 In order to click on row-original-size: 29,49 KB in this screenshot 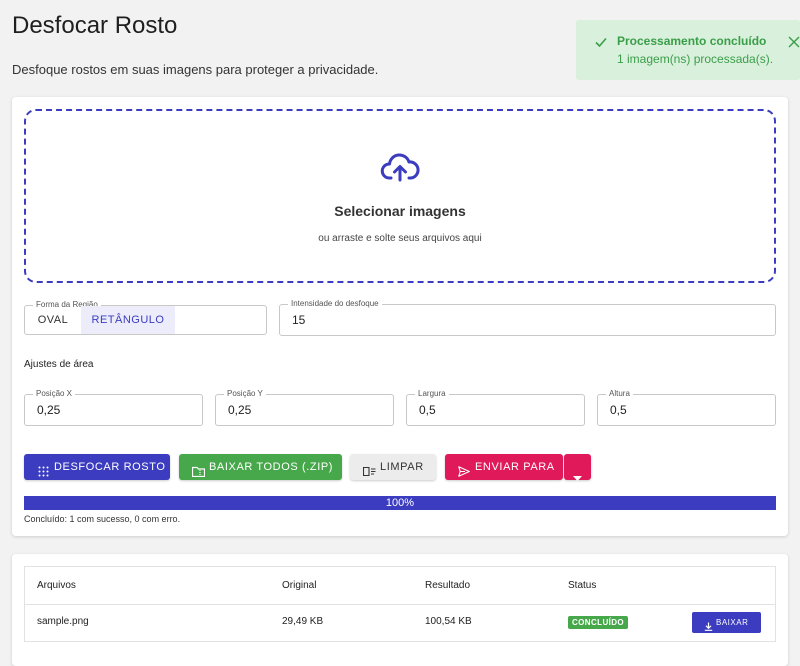, I will do `click(303, 621)`.